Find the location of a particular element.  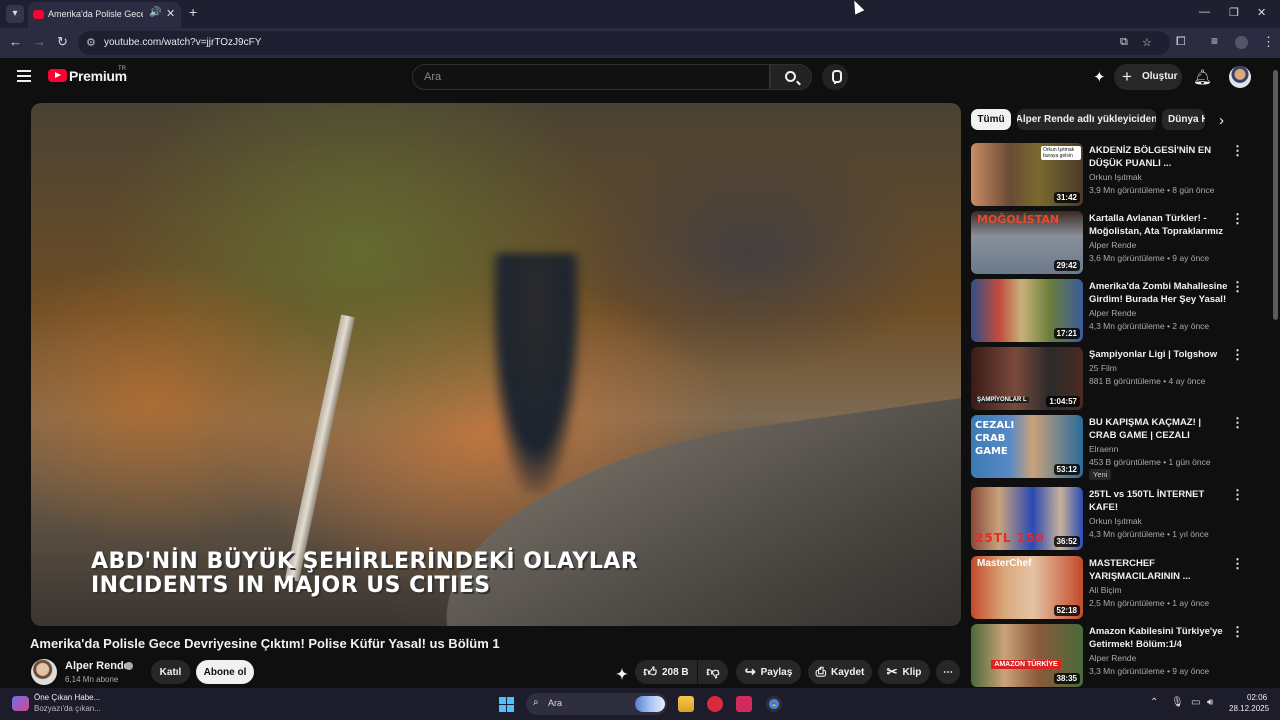

media-app-icon is located at coordinates (744, 704).